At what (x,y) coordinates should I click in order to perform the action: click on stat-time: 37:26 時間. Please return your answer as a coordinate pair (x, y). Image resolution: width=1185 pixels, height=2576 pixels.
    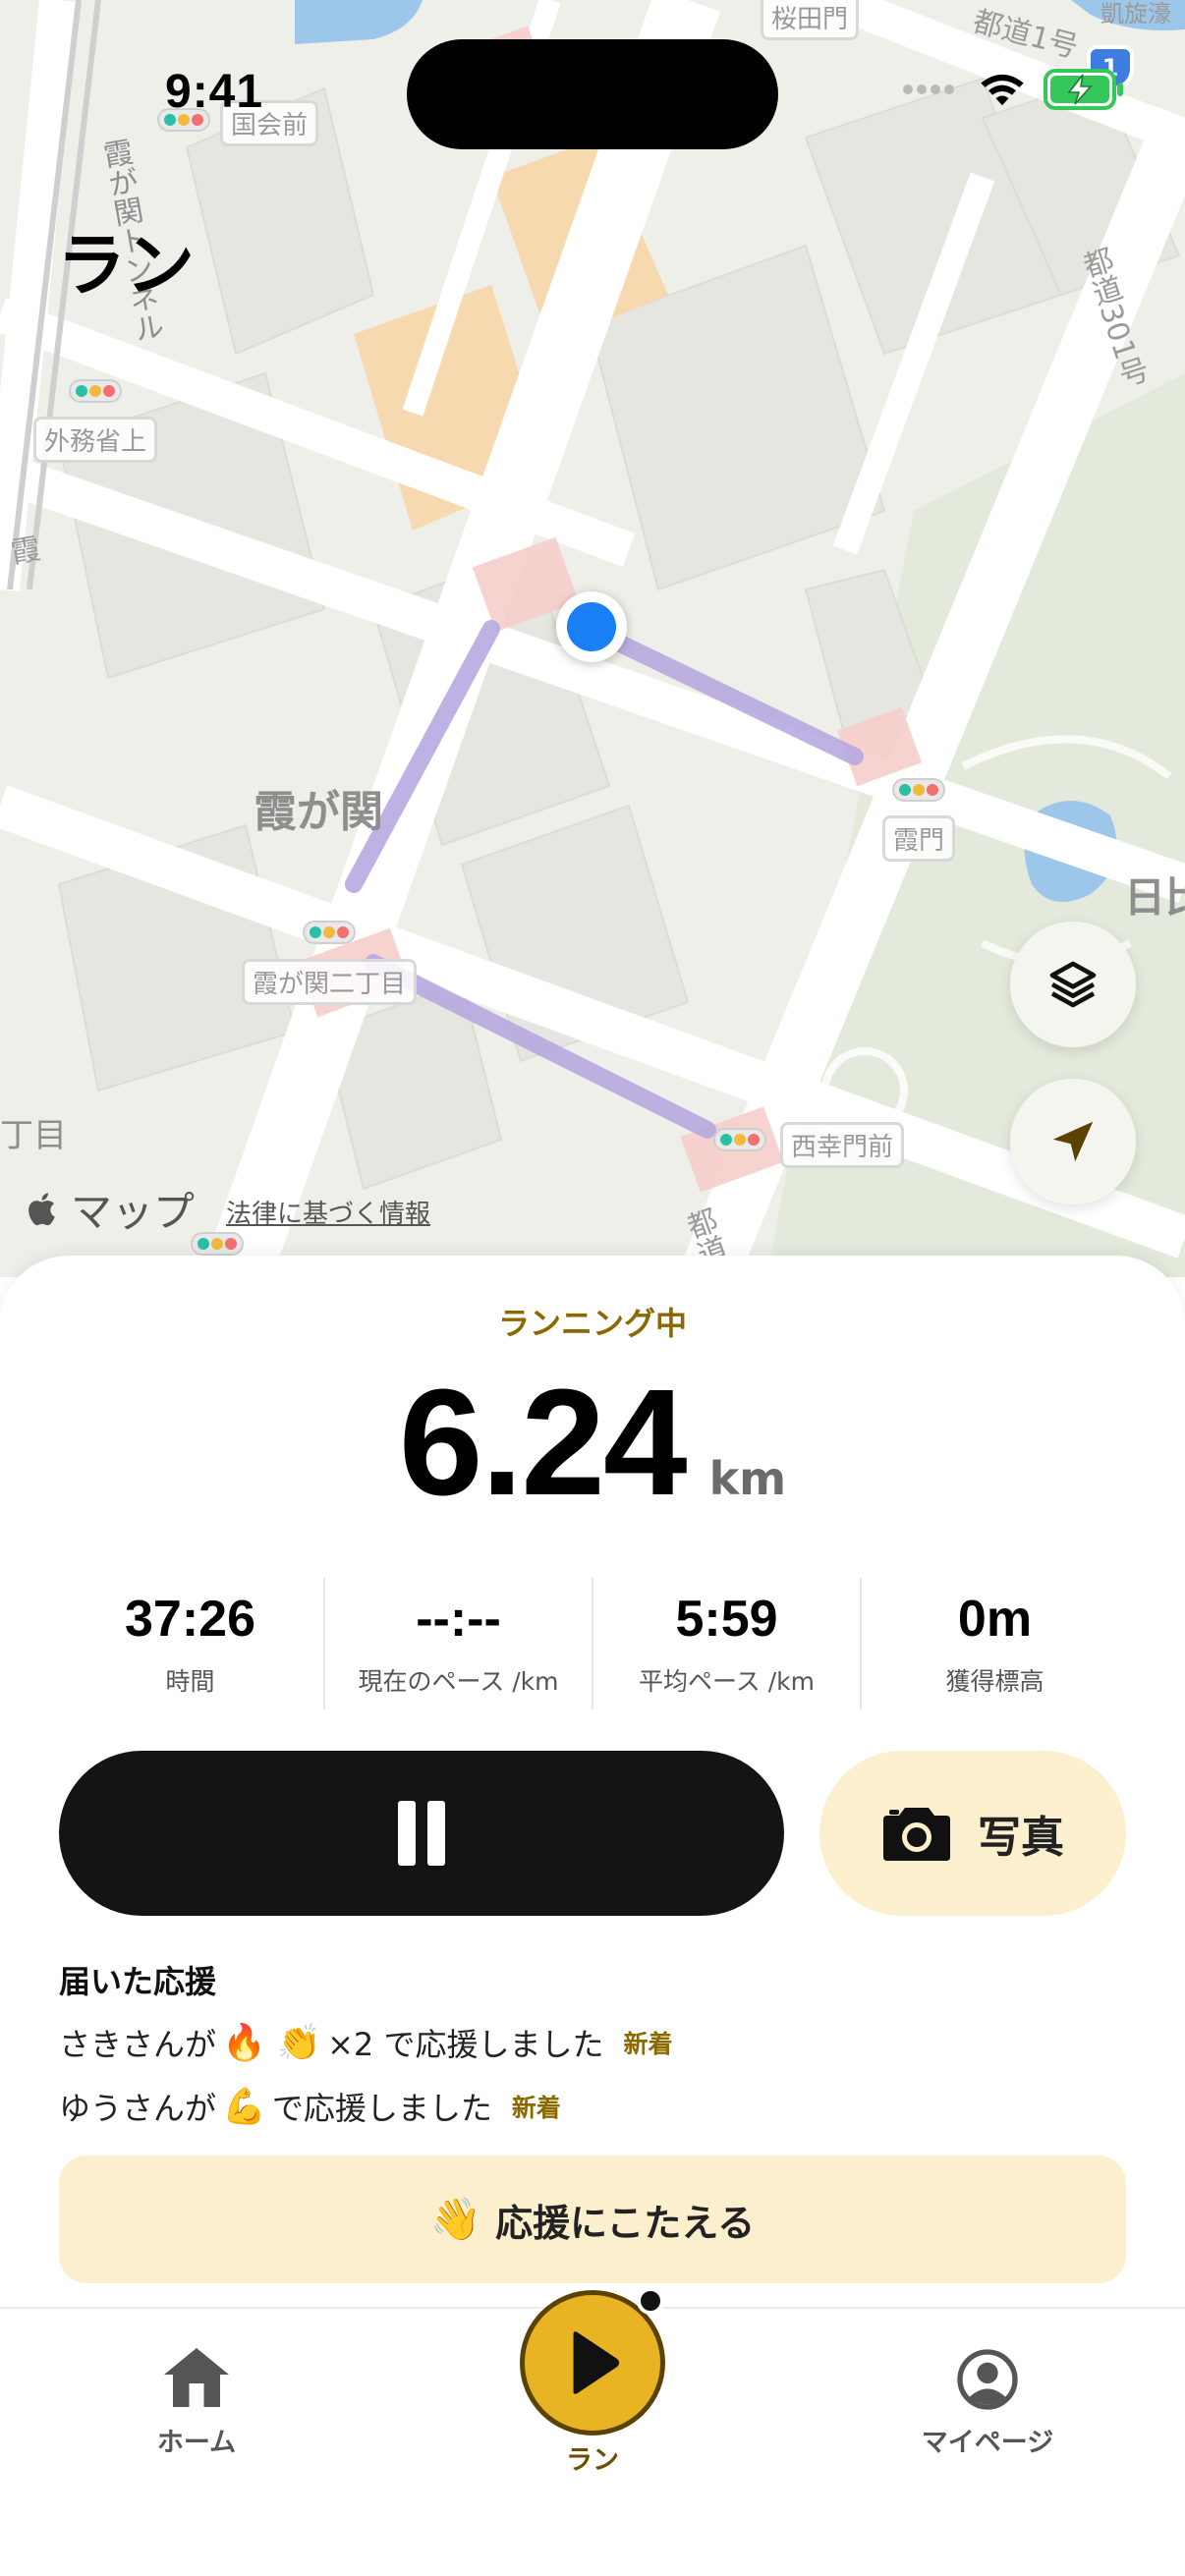
    Looking at the image, I should click on (191, 1643).